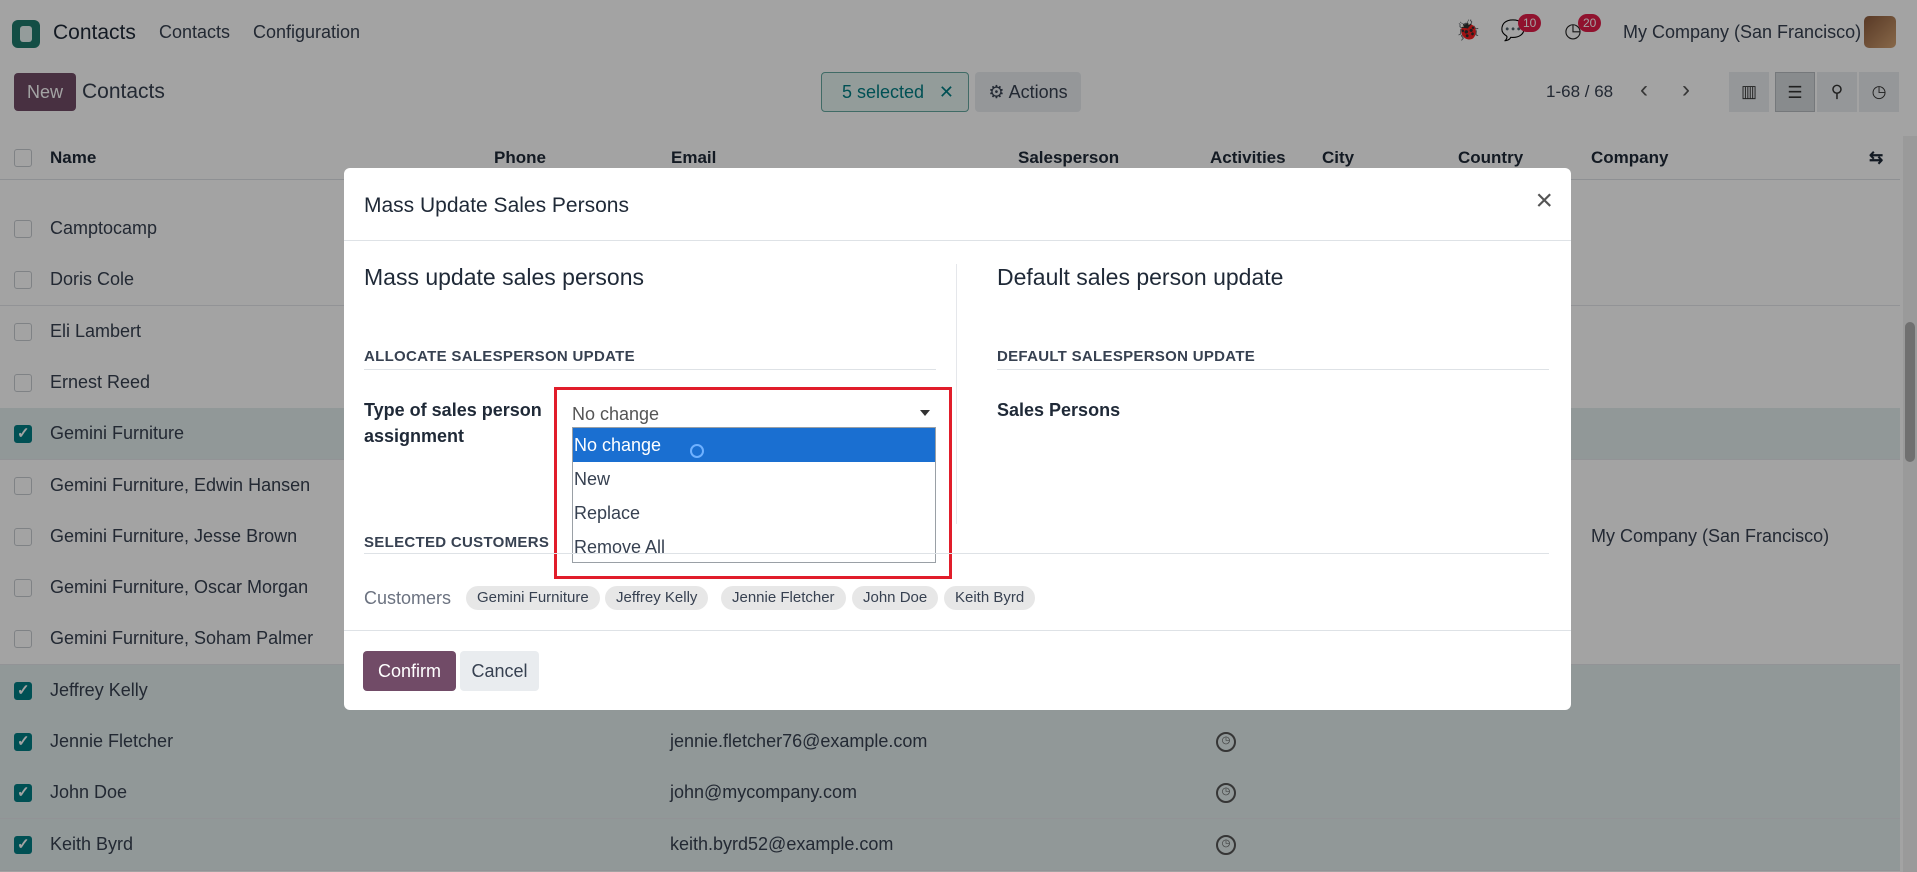 This screenshot has width=1917, height=872. What do you see at coordinates (457, 542) in the screenshot?
I see `selected-customers-heading: SELECTED CUSTOMERS` at bounding box center [457, 542].